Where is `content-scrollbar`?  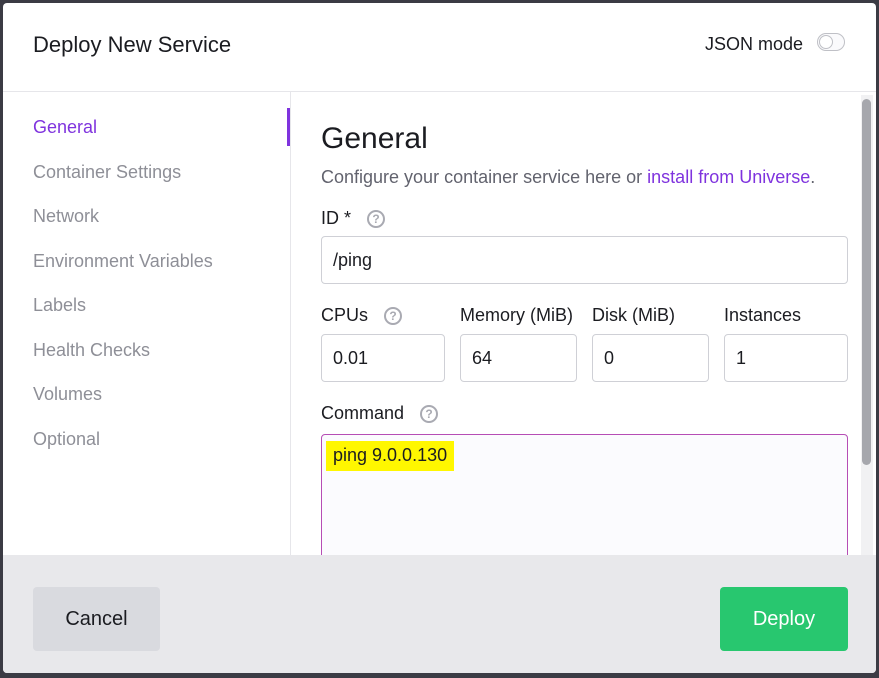 content-scrollbar is located at coordinates (867, 325).